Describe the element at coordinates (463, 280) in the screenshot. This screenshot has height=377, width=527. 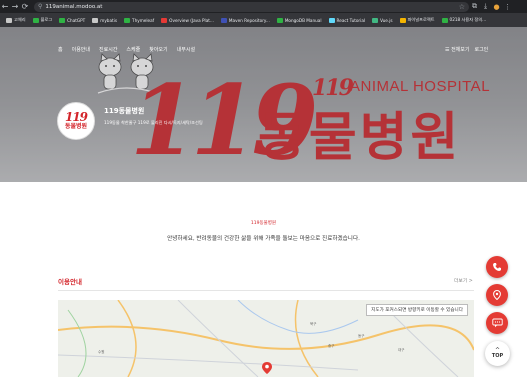
I see `section-more-link: 더보기 >` at that location.